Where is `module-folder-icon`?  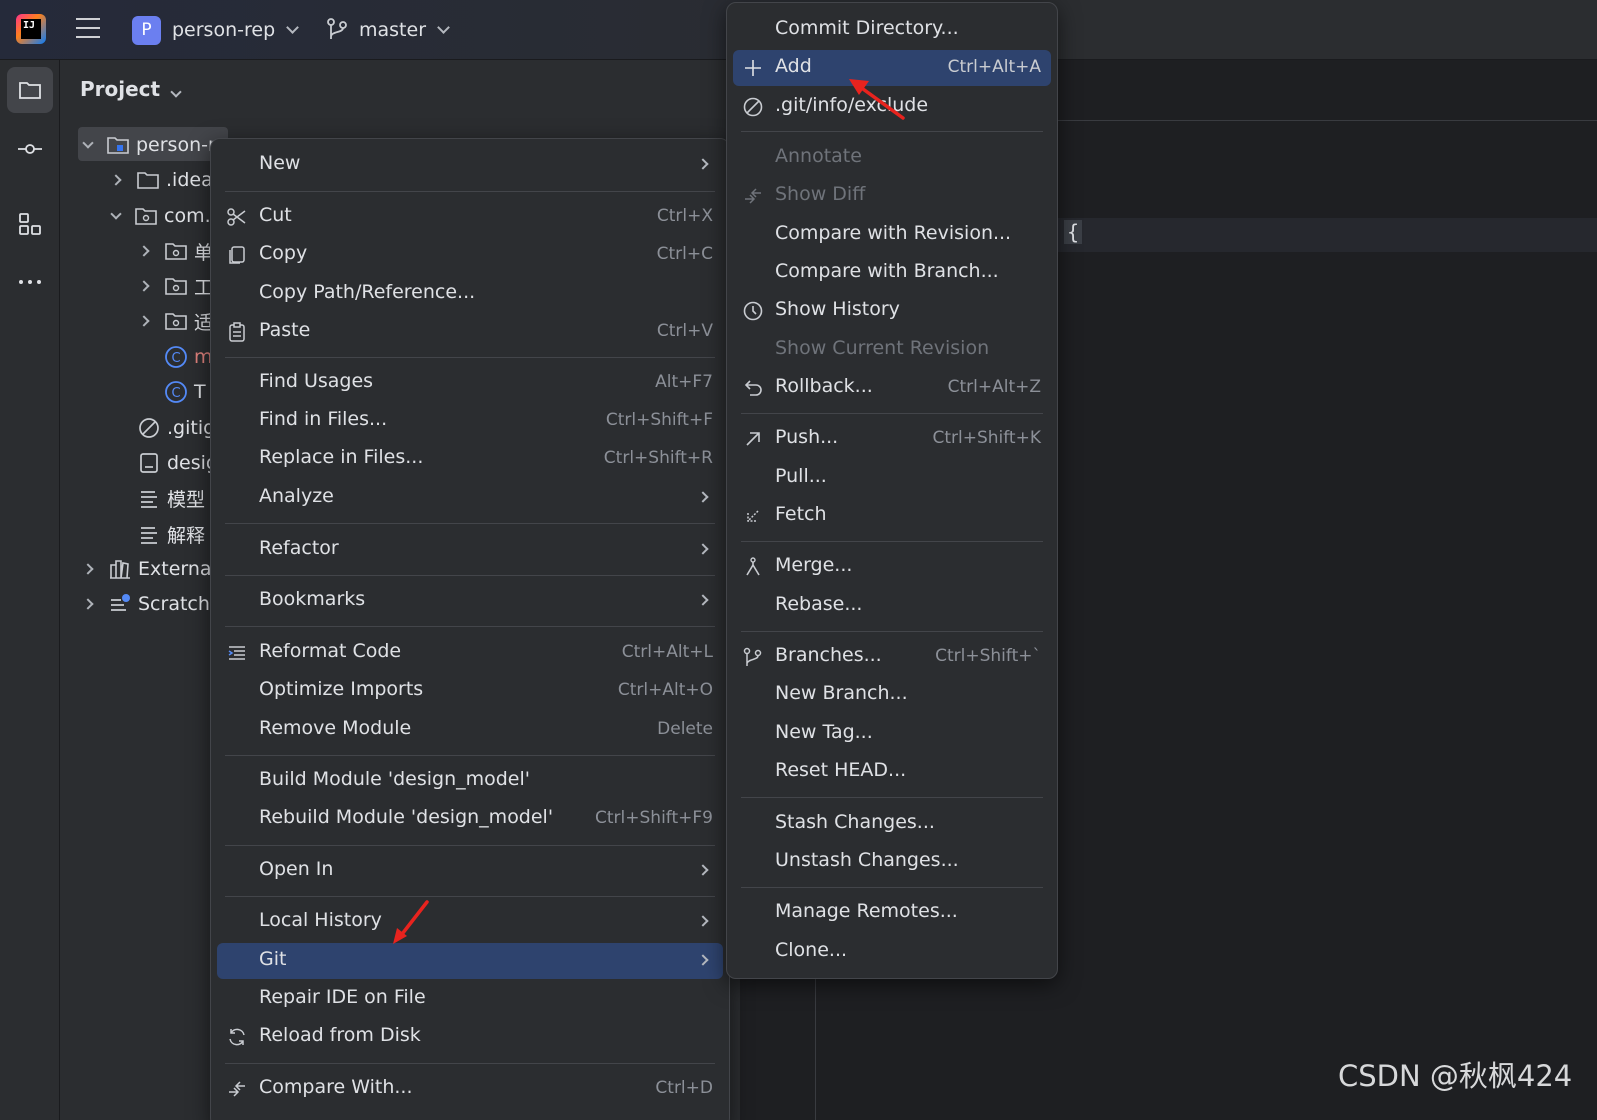 module-folder-icon is located at coordinates (118, 145).